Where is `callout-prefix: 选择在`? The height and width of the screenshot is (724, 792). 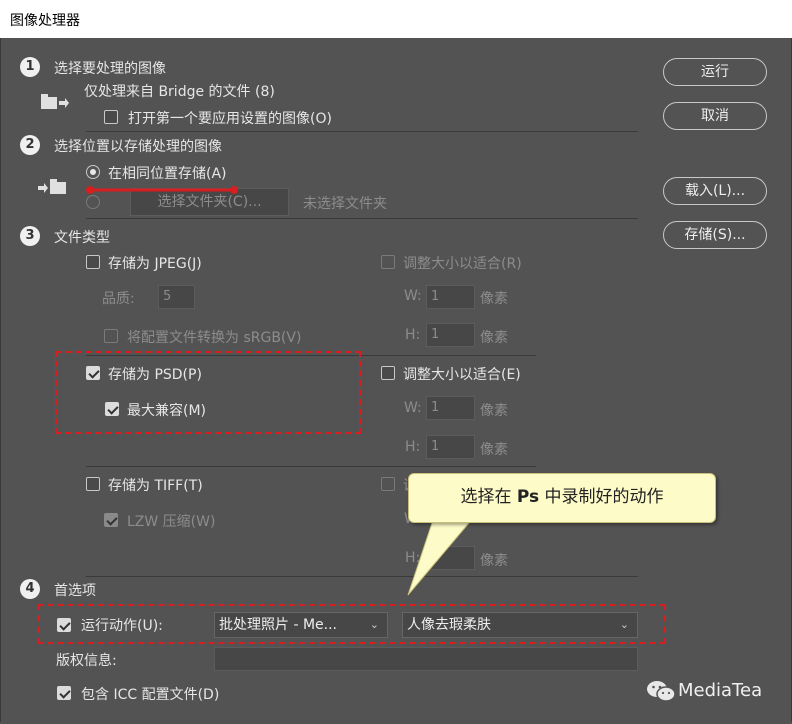
callout-prefix: 选择在 is located at coordinates (488, 497).